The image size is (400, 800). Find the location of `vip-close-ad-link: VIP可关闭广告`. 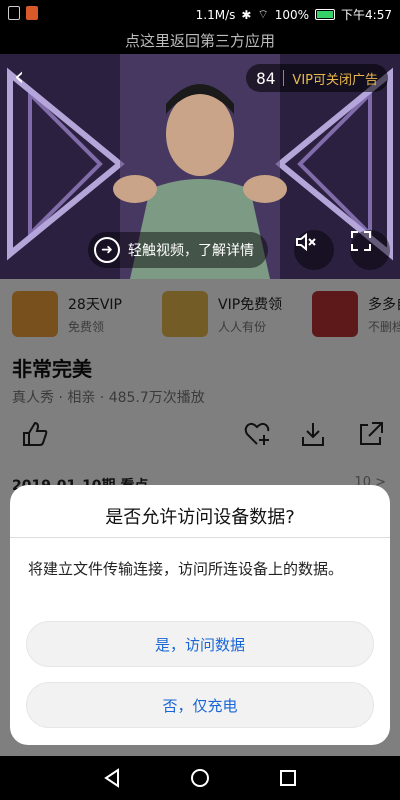

vip-close-ad-link: VIP可关闭广告 is located at coordinates (335, 78).